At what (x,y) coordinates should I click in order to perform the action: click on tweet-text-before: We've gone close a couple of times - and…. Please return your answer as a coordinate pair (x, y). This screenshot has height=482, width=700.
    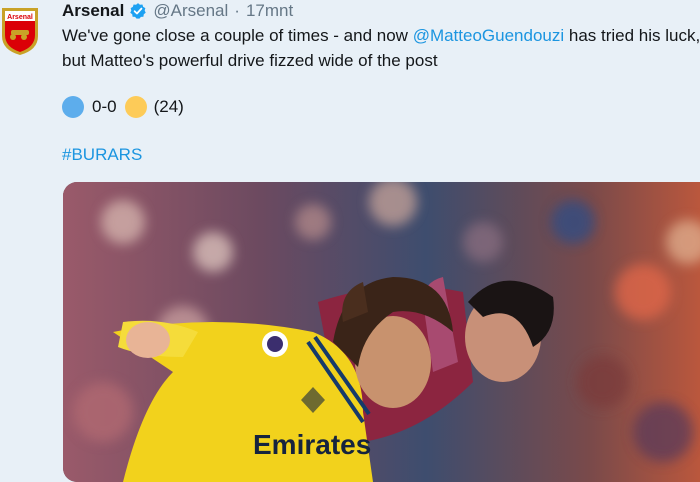
    Looking at the image, I should click on (237, 35).